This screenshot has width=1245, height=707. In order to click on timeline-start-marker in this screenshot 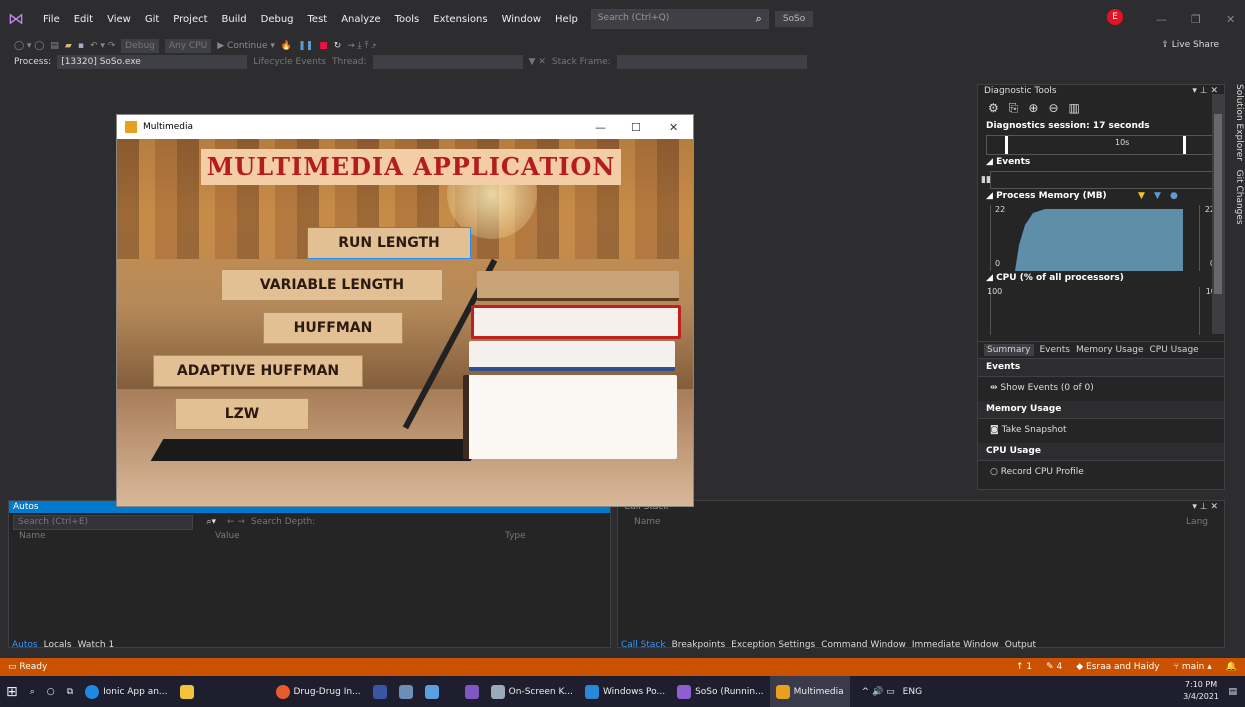, I will do `click(1006, 145)`.